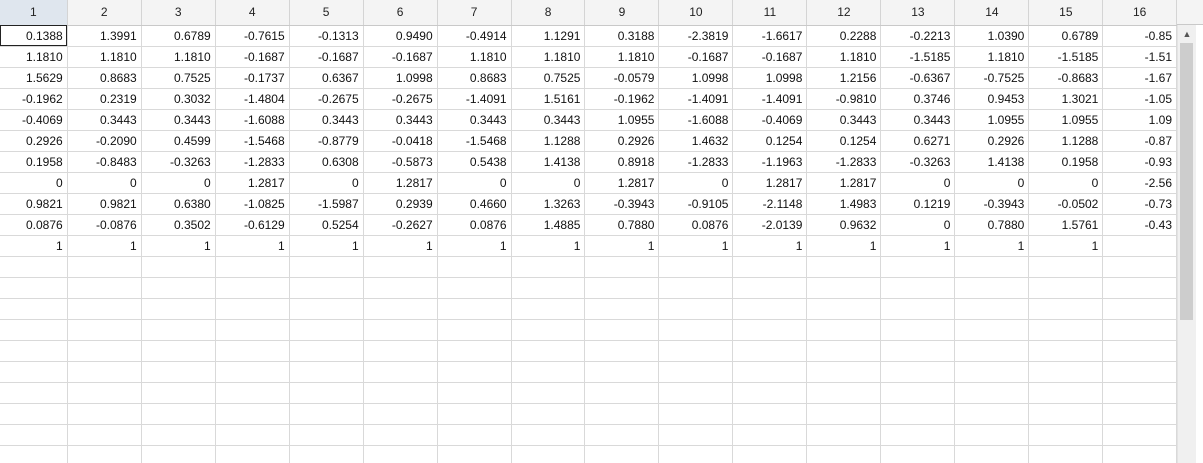 This screenshot has width=1203, height=463. Describe the element at coordinates (844, 36) in the screenshot. I see `grid-cell: 0.2288` at that location.